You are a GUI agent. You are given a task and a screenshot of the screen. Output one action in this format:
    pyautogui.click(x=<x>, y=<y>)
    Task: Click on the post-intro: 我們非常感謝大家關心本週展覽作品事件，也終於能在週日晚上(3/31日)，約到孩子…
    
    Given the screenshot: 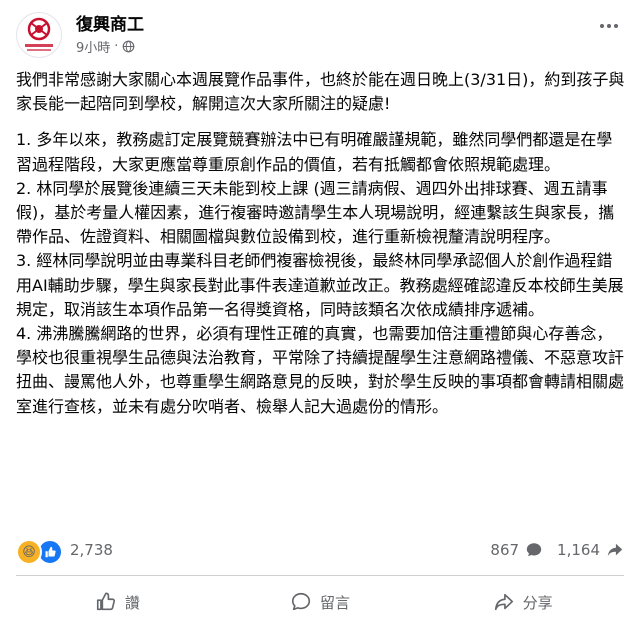 What is the action you would take?
    pyautogui.click(x=320, y=92)
    